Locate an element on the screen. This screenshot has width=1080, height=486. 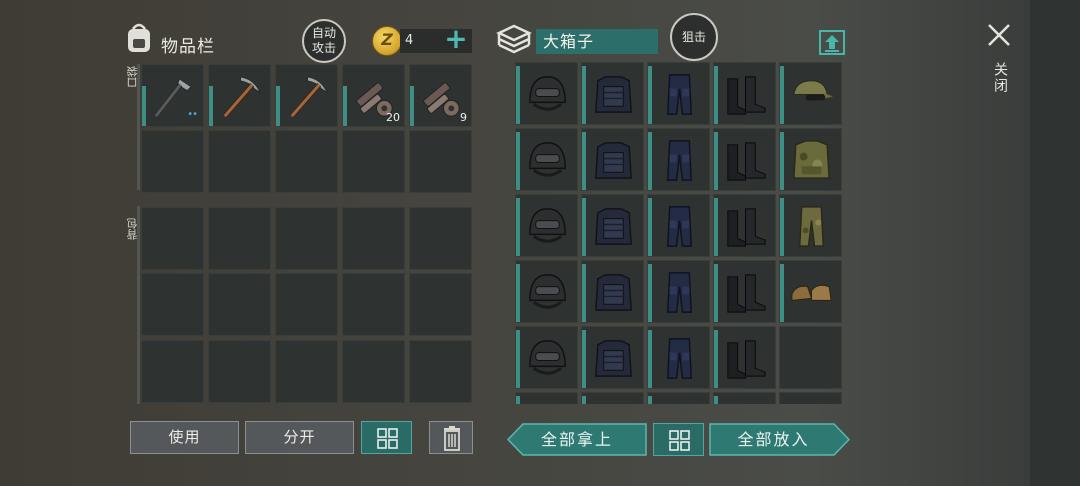
camo-pants-icon is located at coordinates (811, 226).